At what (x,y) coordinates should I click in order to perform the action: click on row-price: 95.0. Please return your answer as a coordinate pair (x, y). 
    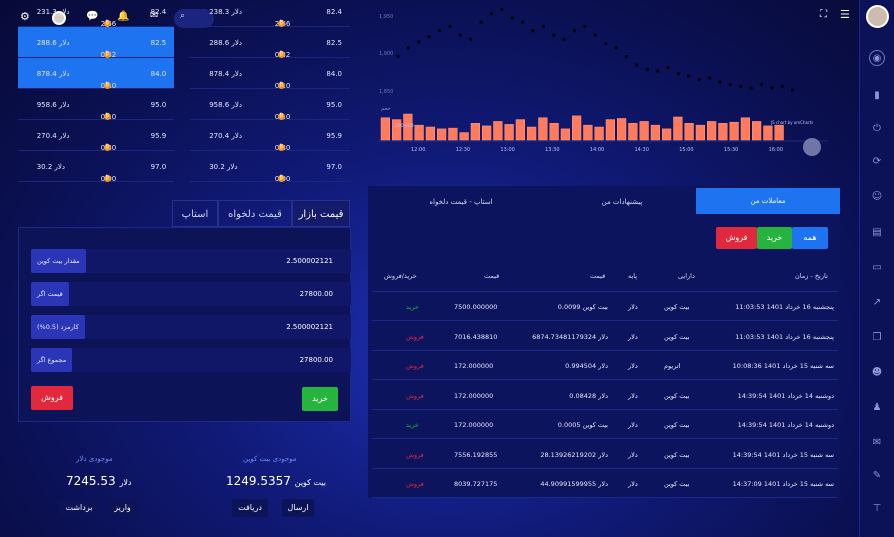
    Looking at the image, I should click on (158, 105).